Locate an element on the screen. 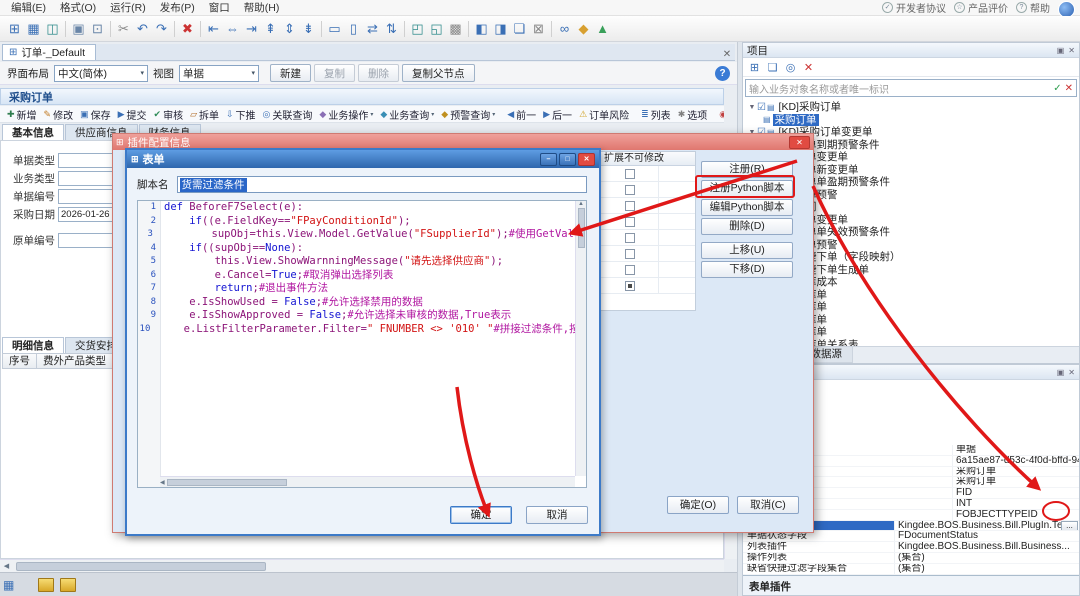 The image size is (1080, 596). new-form-icon: ⊞ is located at coordinates (14, 28).